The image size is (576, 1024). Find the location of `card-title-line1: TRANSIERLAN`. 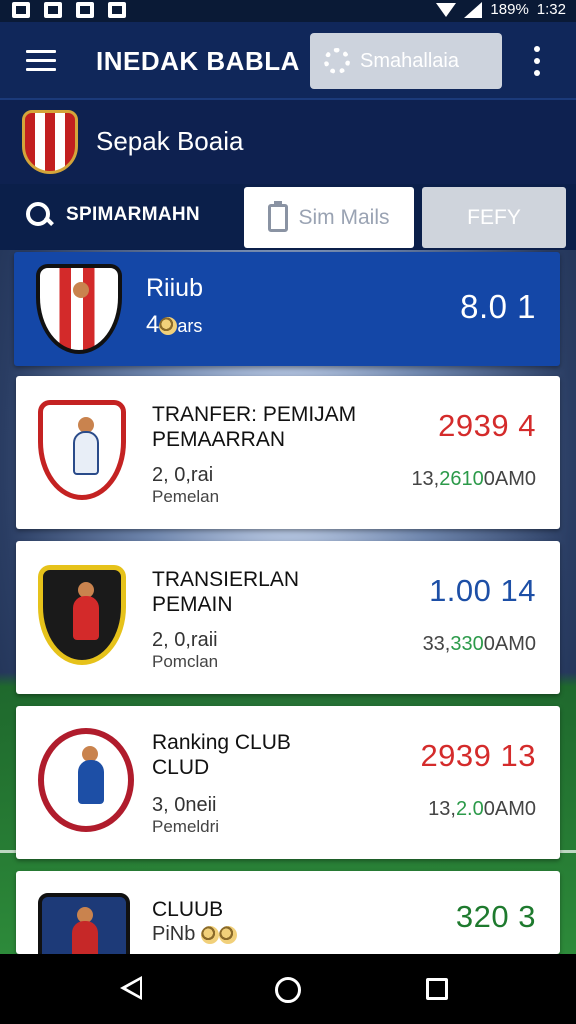

card-title-line1: TRANSIERLAN is located at coordinates (226, 579).